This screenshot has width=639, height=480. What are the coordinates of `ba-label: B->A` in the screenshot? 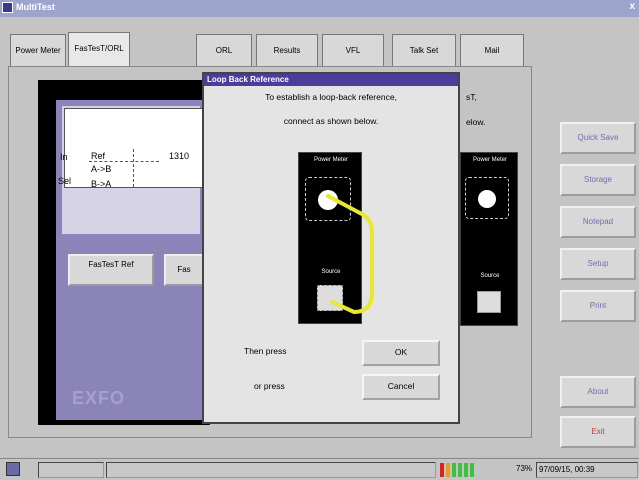 It's located at (101, 184).